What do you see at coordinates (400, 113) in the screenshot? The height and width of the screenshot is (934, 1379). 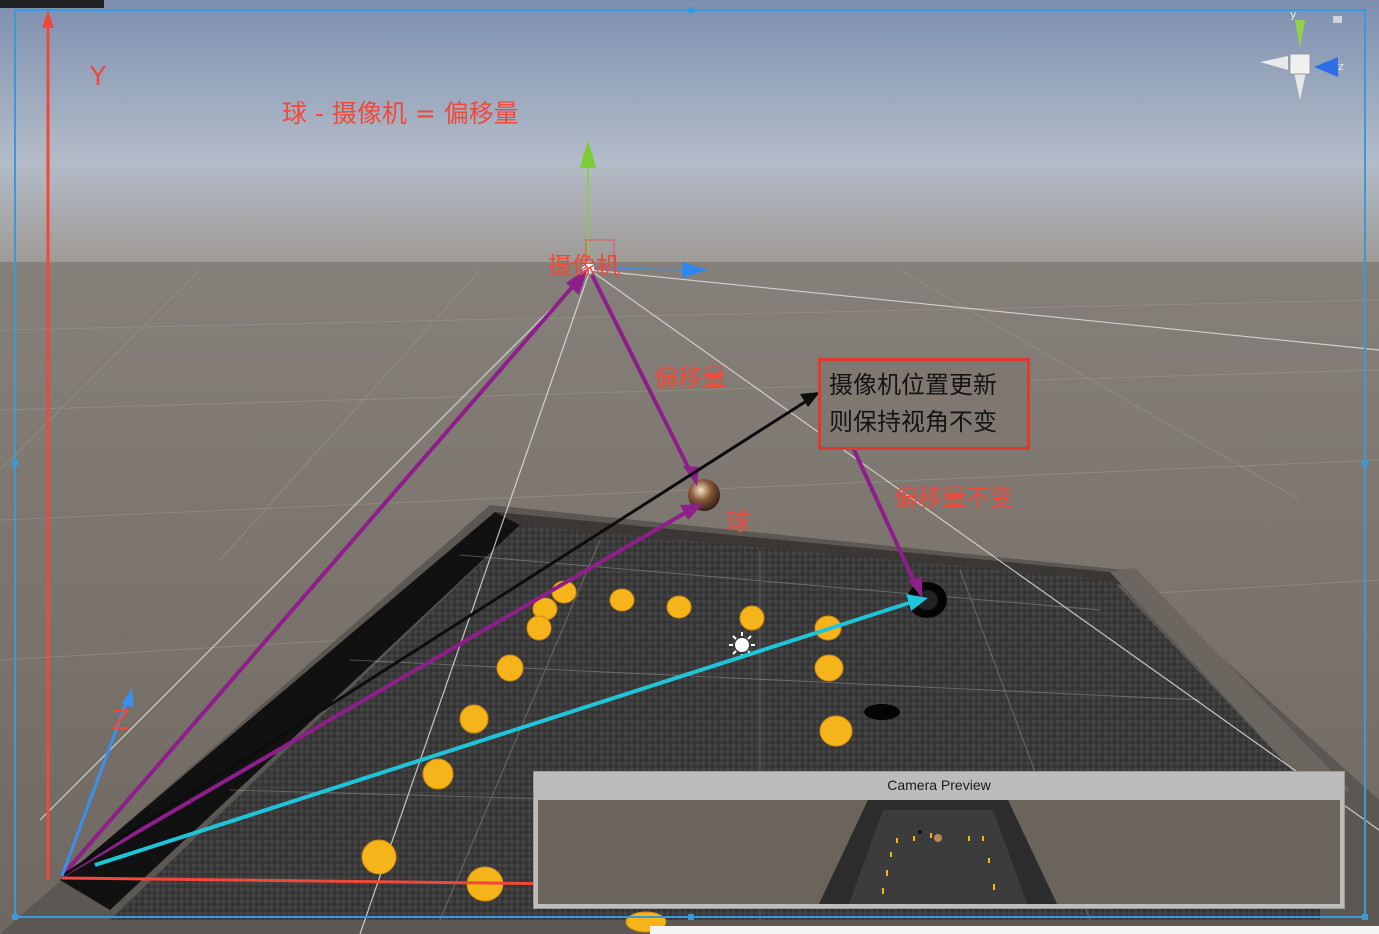 I see `equation-label: 球 - 摄像机 = 偏移量` at bounding box center [400, 113].